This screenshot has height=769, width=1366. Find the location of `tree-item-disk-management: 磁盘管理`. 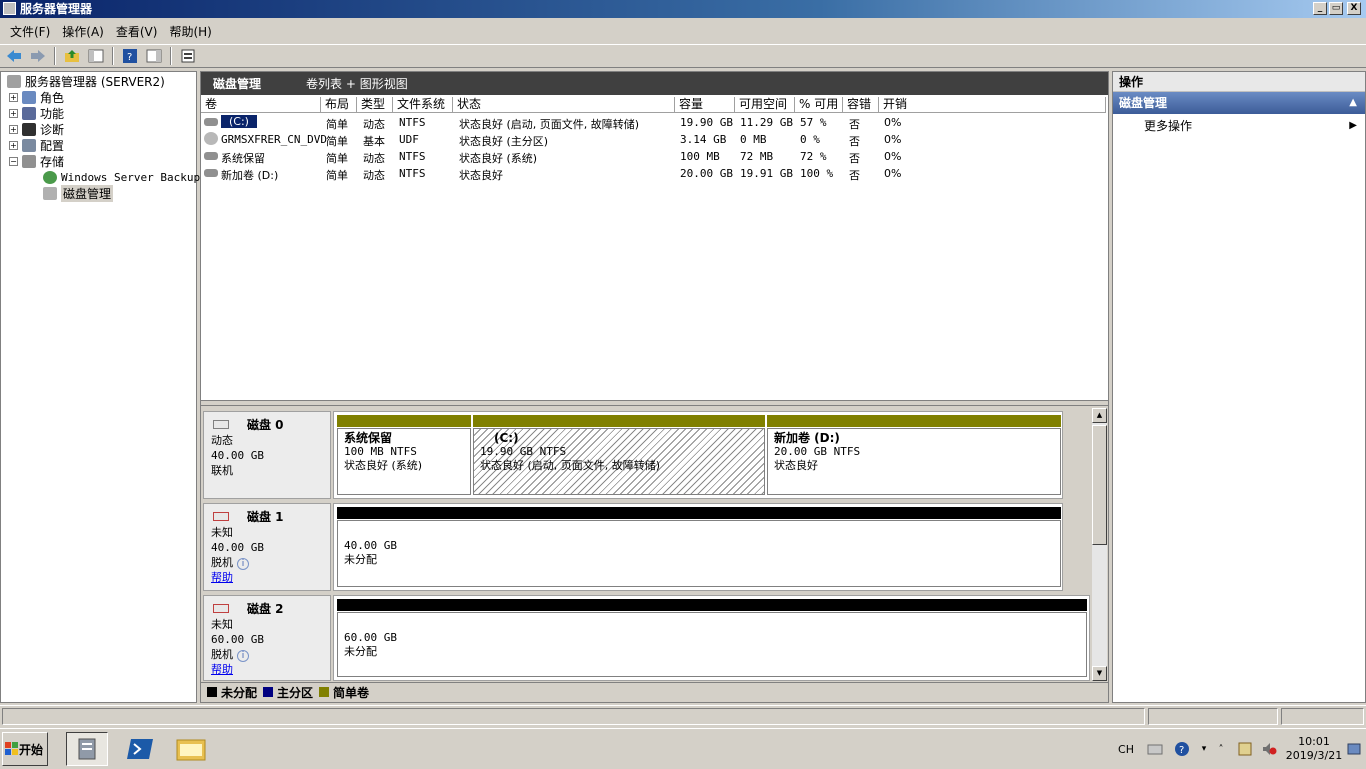

tree-item-disk-management: 磁盘管理 is located at coordinates (78, 193).